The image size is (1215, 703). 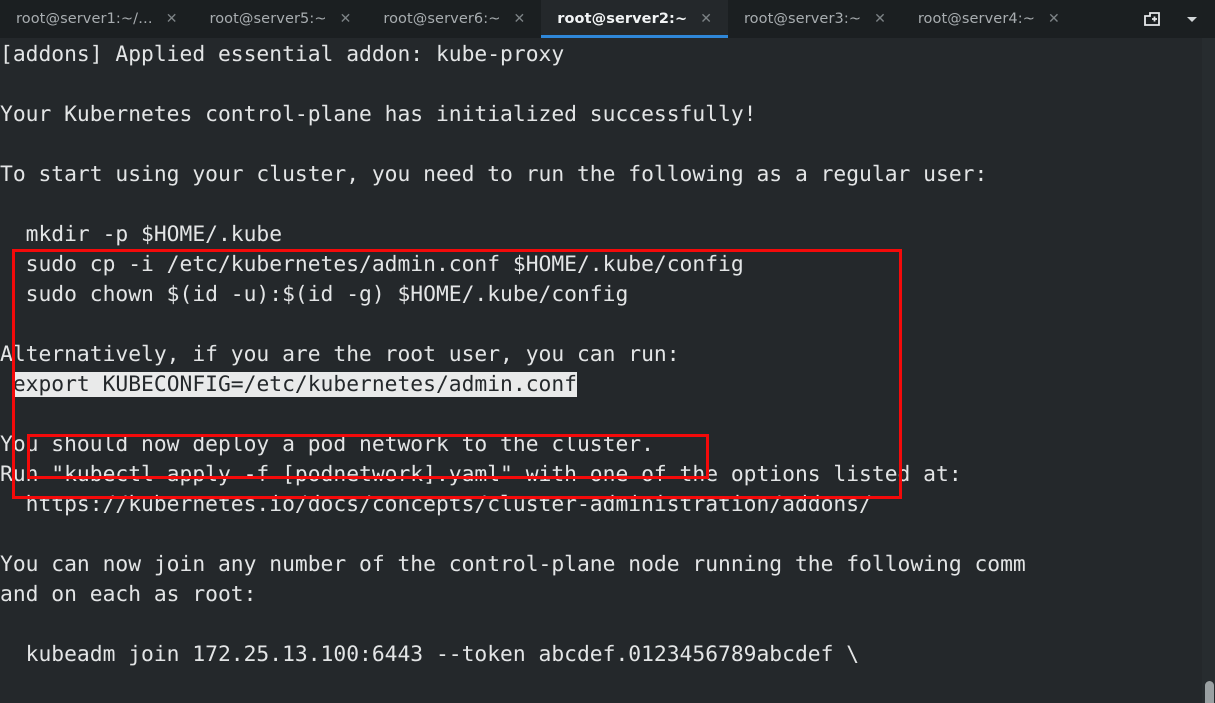 I want to click on tab-label: root@server2:~, so click(x=622, y=19).